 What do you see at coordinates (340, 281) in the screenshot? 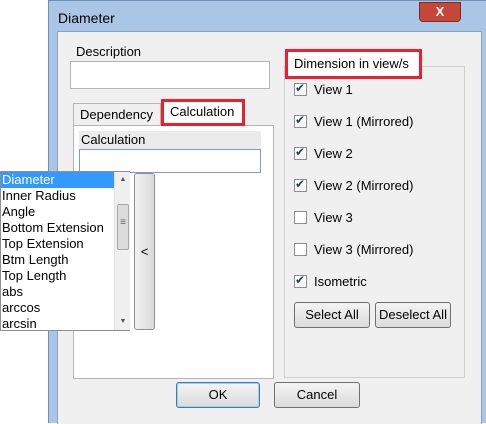
I see `view-checkbox-label: Isometric` at bounding box center [340, 281].